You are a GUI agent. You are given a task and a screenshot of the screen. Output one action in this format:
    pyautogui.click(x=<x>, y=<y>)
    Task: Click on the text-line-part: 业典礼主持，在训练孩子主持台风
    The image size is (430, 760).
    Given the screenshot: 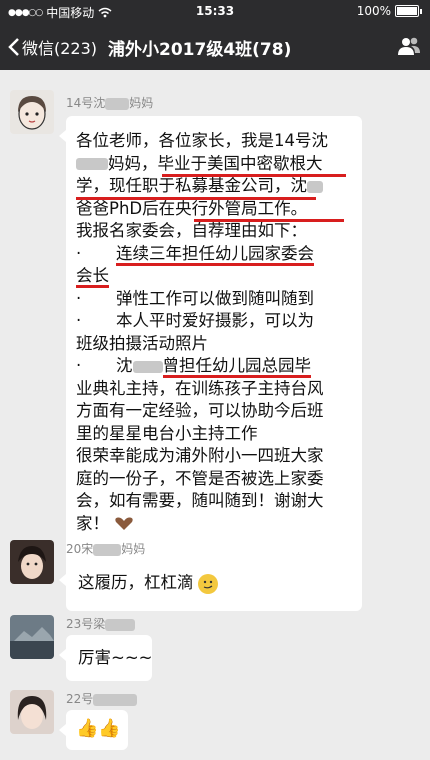 What is the action you would take?
    pyautogui.click(x=200, y=388)
    